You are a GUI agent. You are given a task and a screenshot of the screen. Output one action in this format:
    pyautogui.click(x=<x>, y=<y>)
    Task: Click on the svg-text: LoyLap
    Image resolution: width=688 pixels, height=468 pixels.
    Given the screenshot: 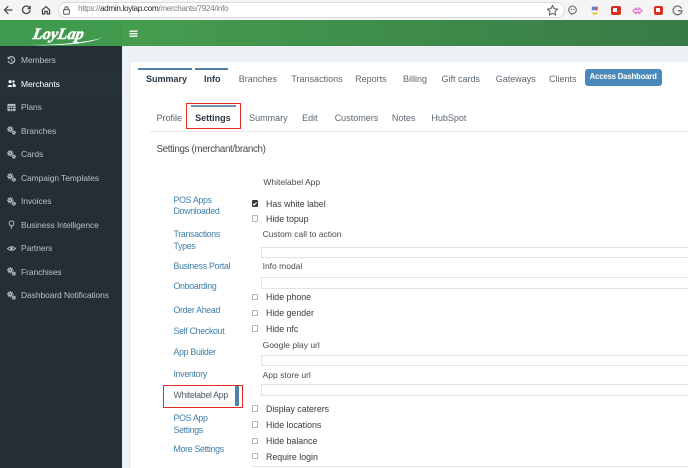 What is the action you would take?
    pyautogui.click(x=57, y=34)
    